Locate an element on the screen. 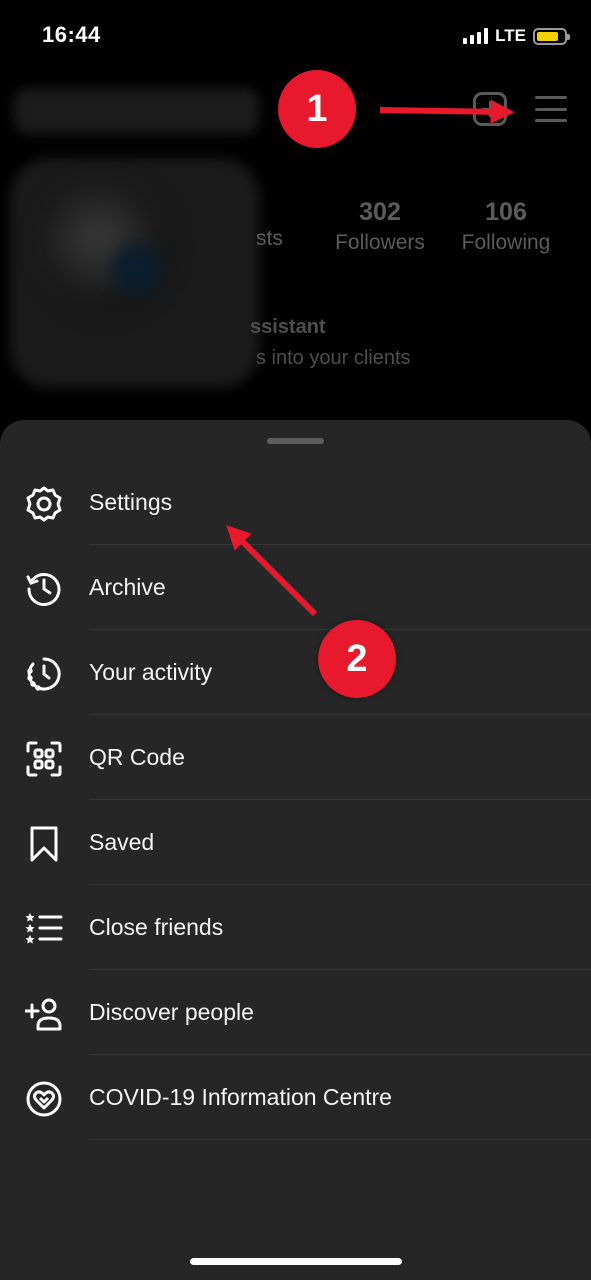  followers-count: 302 is located at coordinates (380, 212).